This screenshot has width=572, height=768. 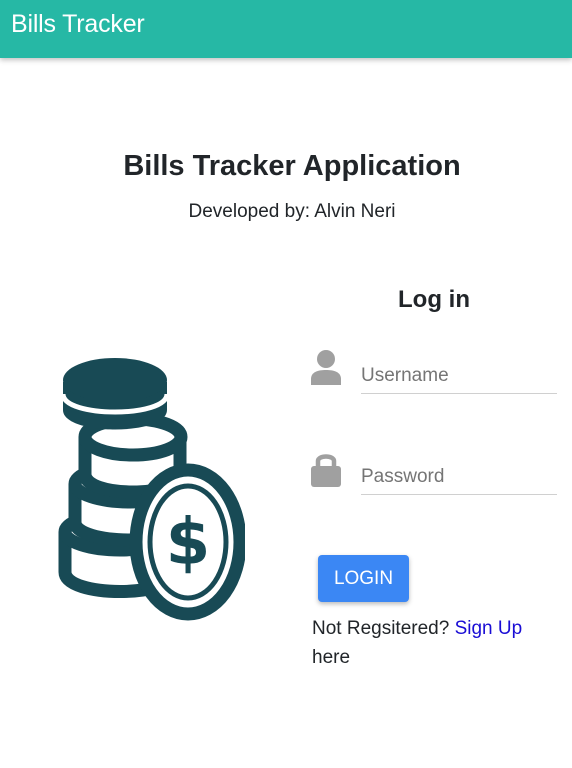 What do you see at coordinates (434, 299) in the screenshot?
I see `login-heading: Log in` at bounding box center [434, 299].